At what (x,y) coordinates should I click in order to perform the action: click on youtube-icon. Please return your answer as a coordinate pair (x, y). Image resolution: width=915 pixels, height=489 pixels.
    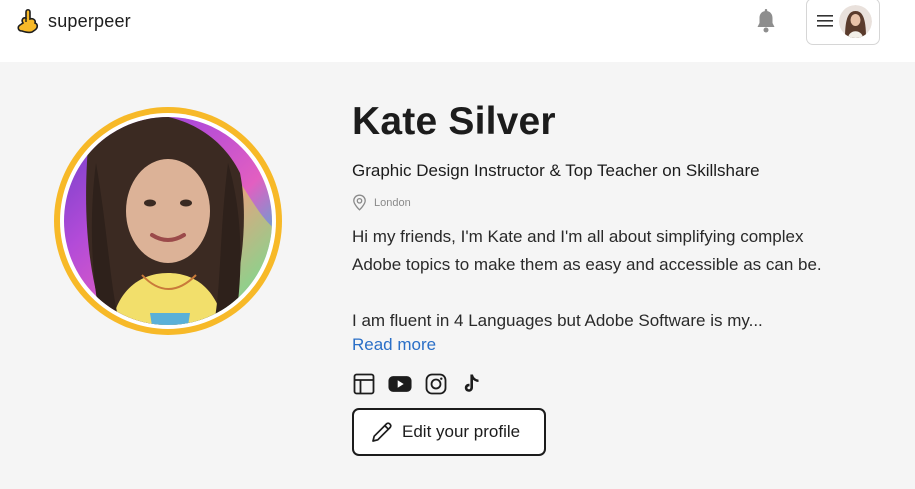
    Looking at the image, I should click on (400, 384).